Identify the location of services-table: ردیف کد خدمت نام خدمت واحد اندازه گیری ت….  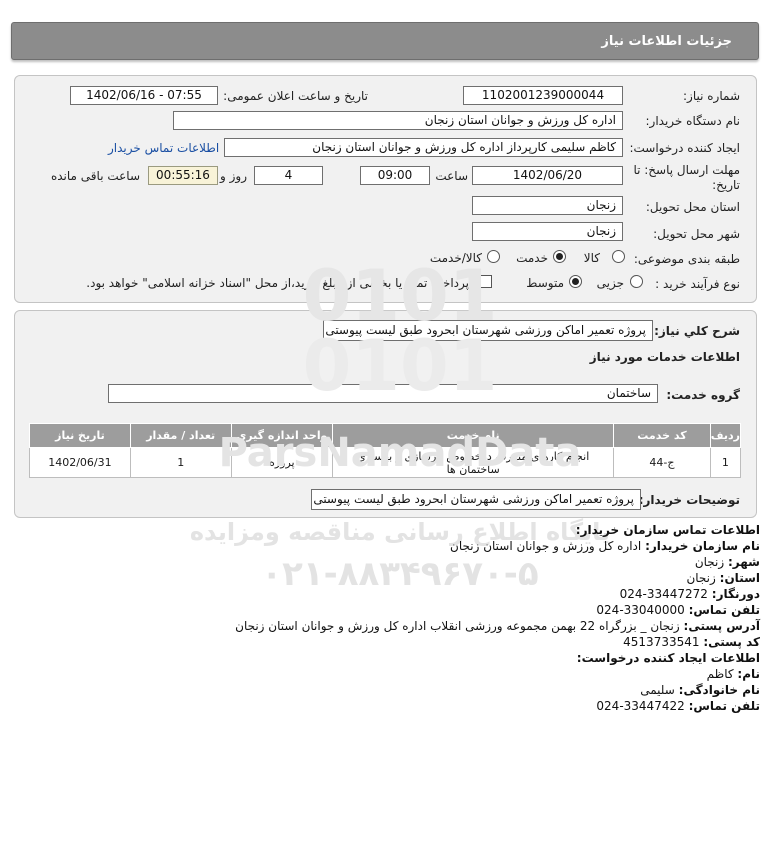
(385, 450).